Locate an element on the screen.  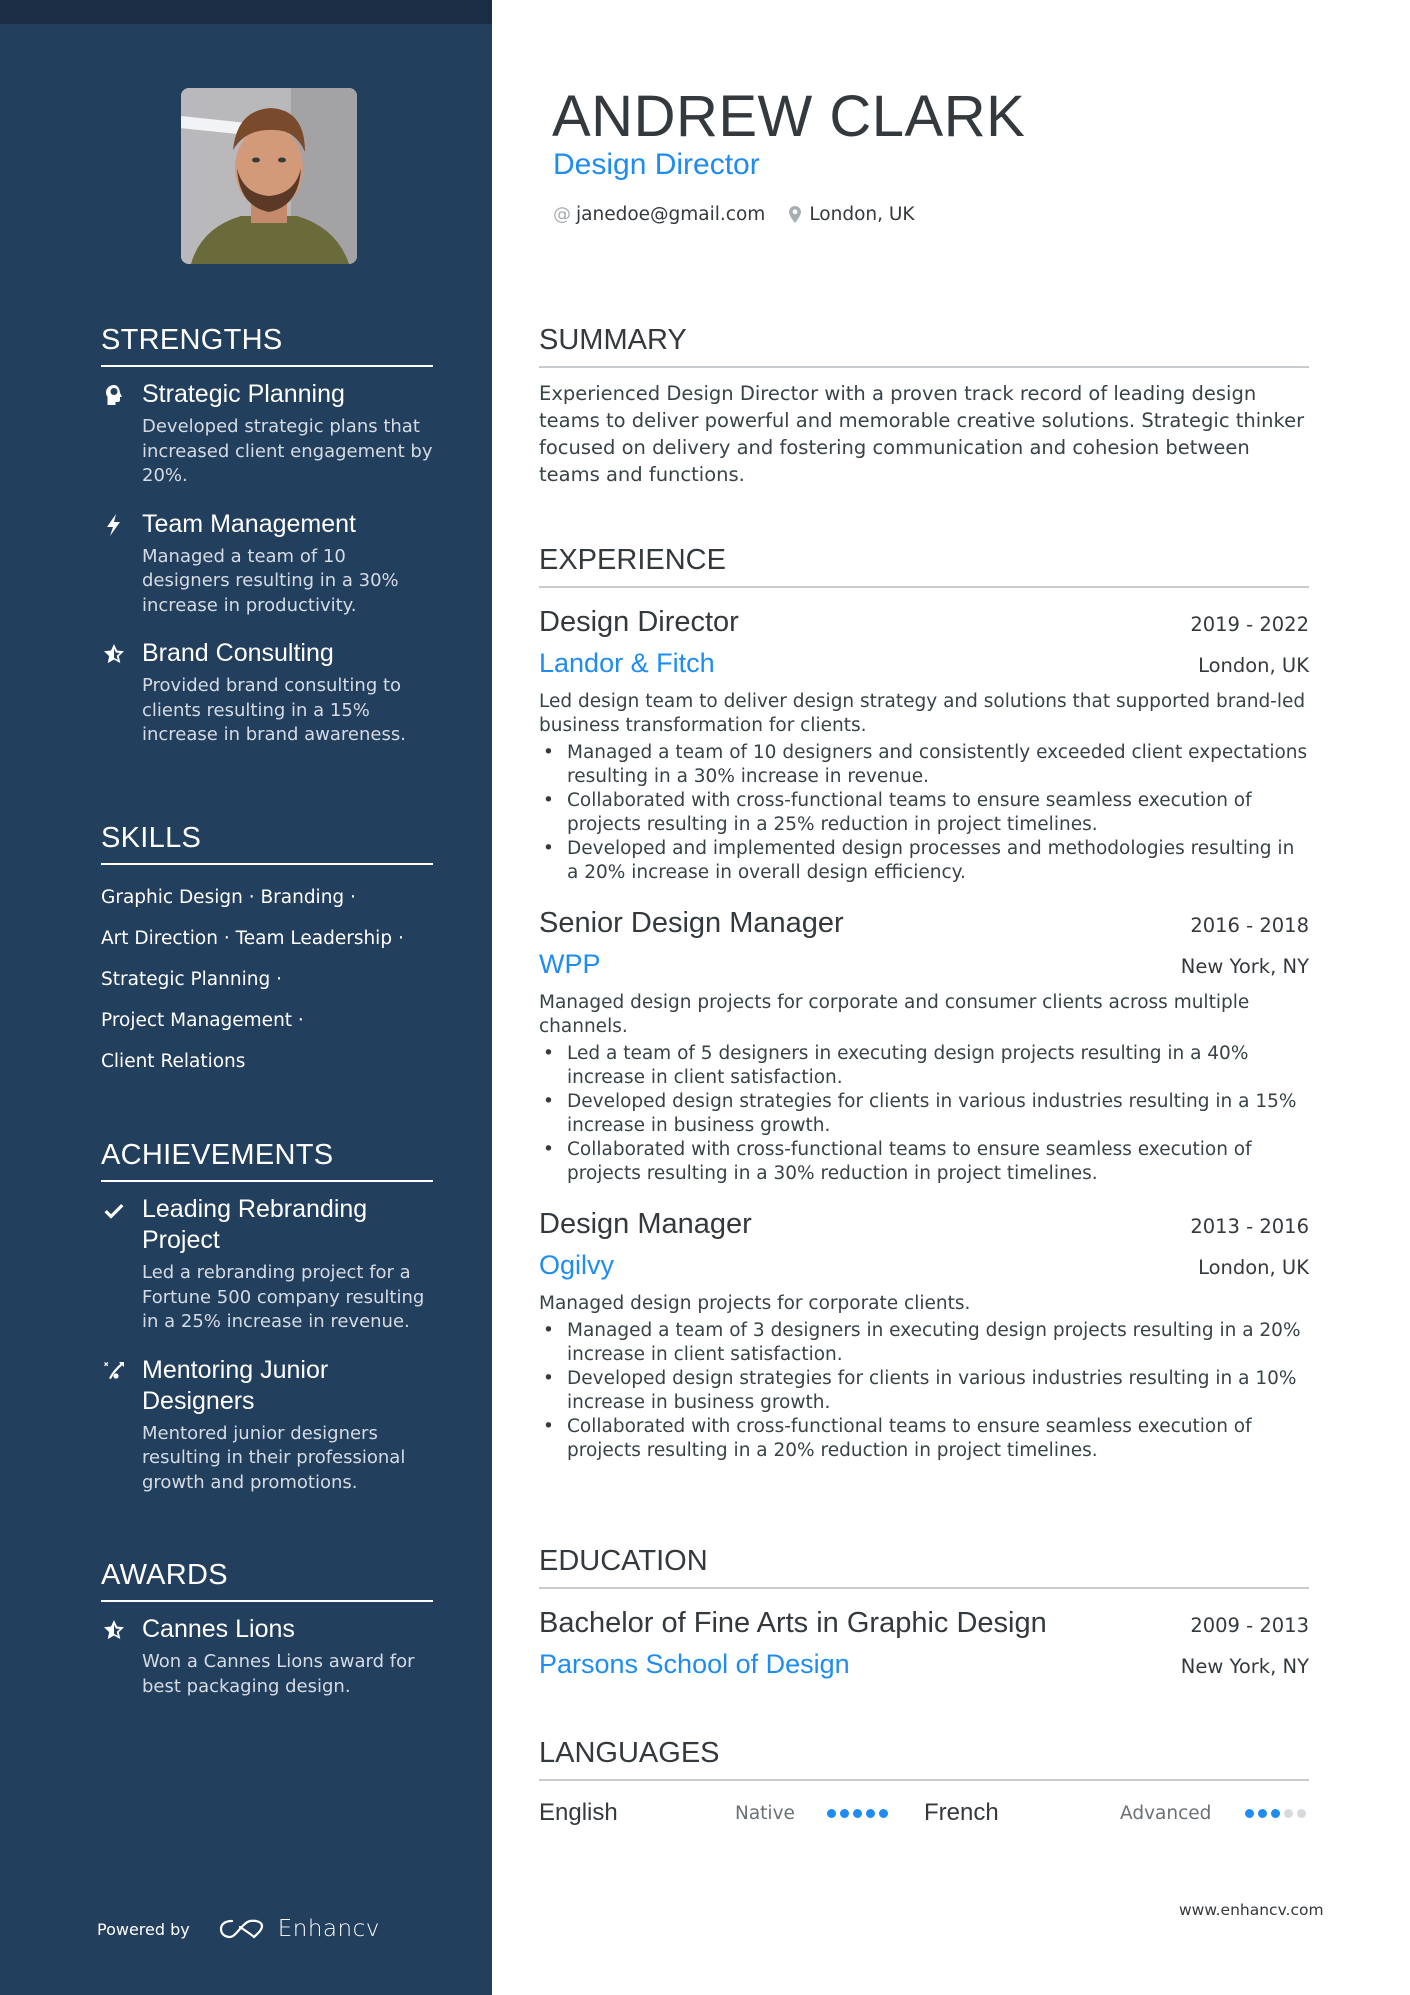
job-company: WPP is located at coordinates (570, 964).